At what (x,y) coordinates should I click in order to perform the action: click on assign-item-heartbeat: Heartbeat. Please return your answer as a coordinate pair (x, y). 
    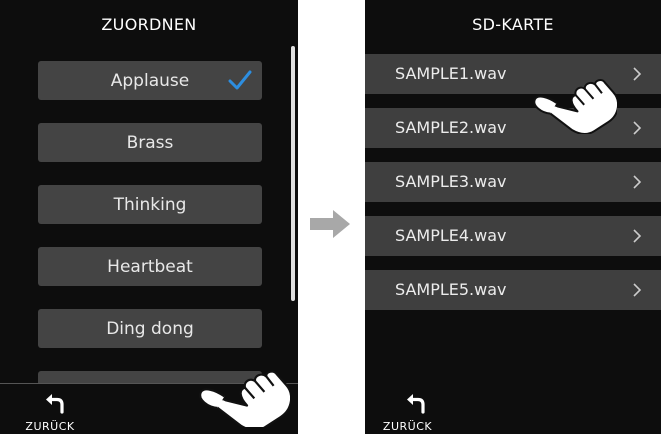
    Looking at the image, I should click on (150, 266).